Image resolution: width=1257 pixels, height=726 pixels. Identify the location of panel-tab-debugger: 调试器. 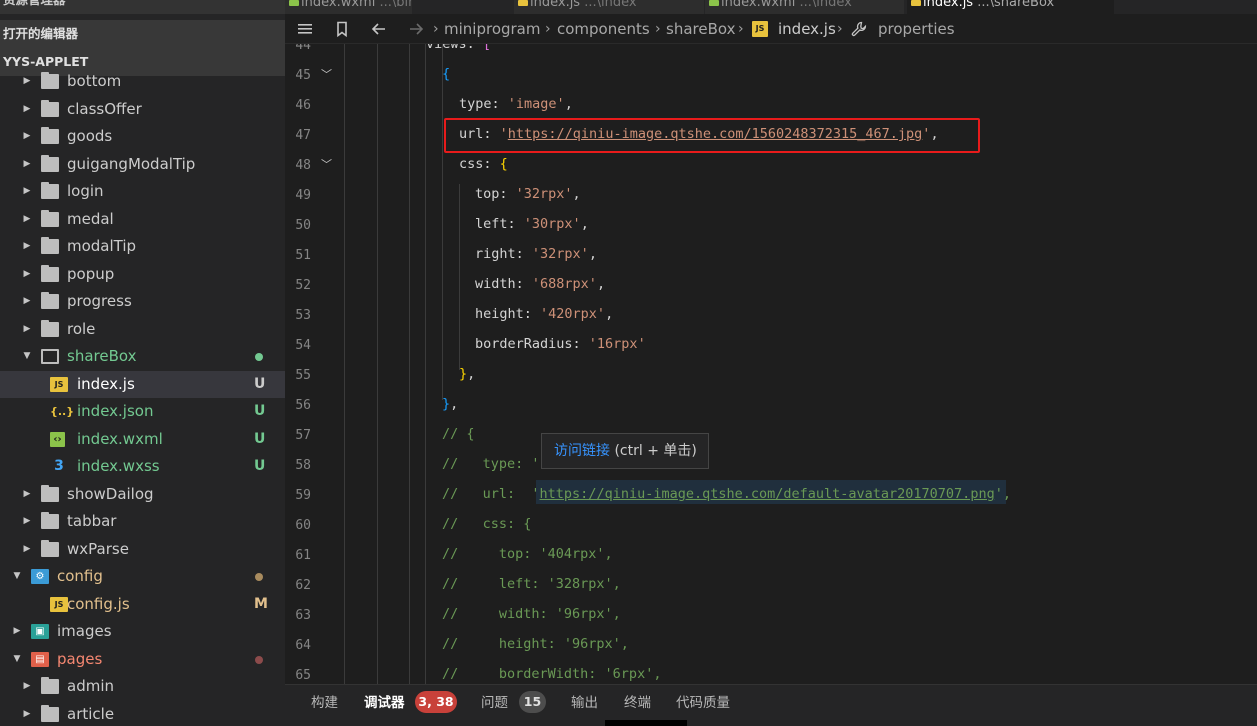
(384, 703).